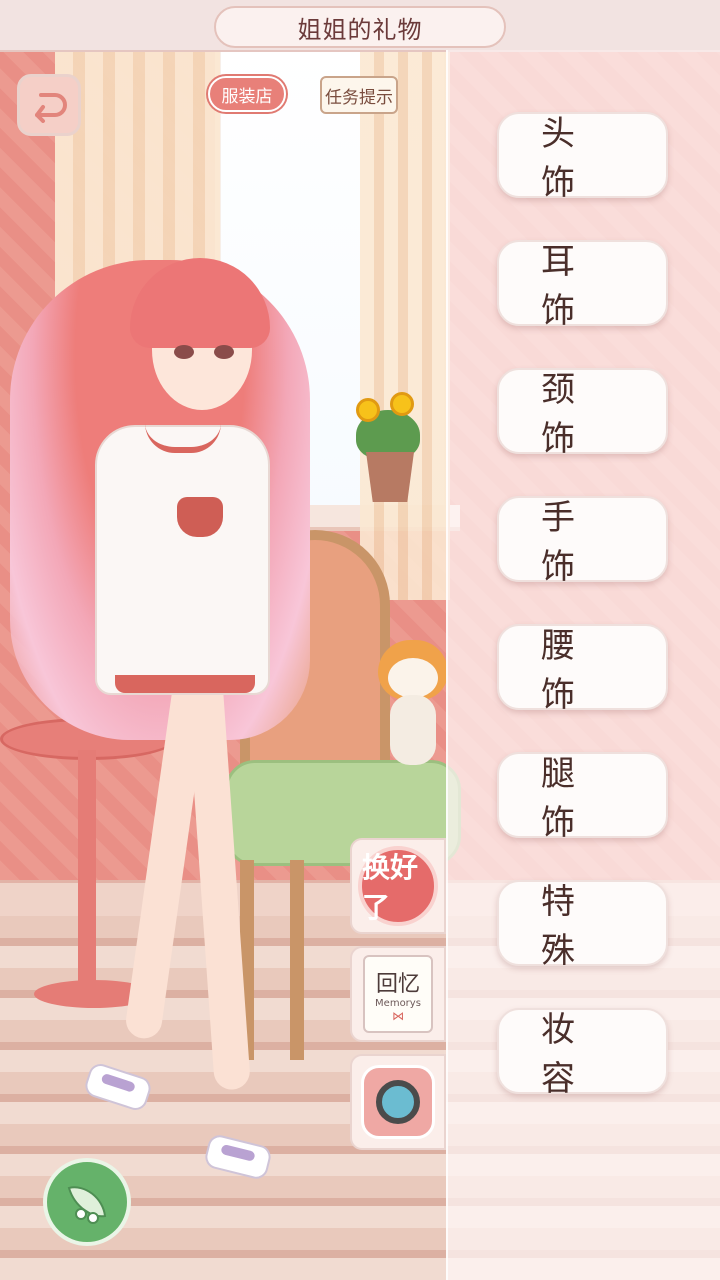  Describe the element at coordinates (579, 542) in the screenshot. I see `category-label: 手饰` at that location.